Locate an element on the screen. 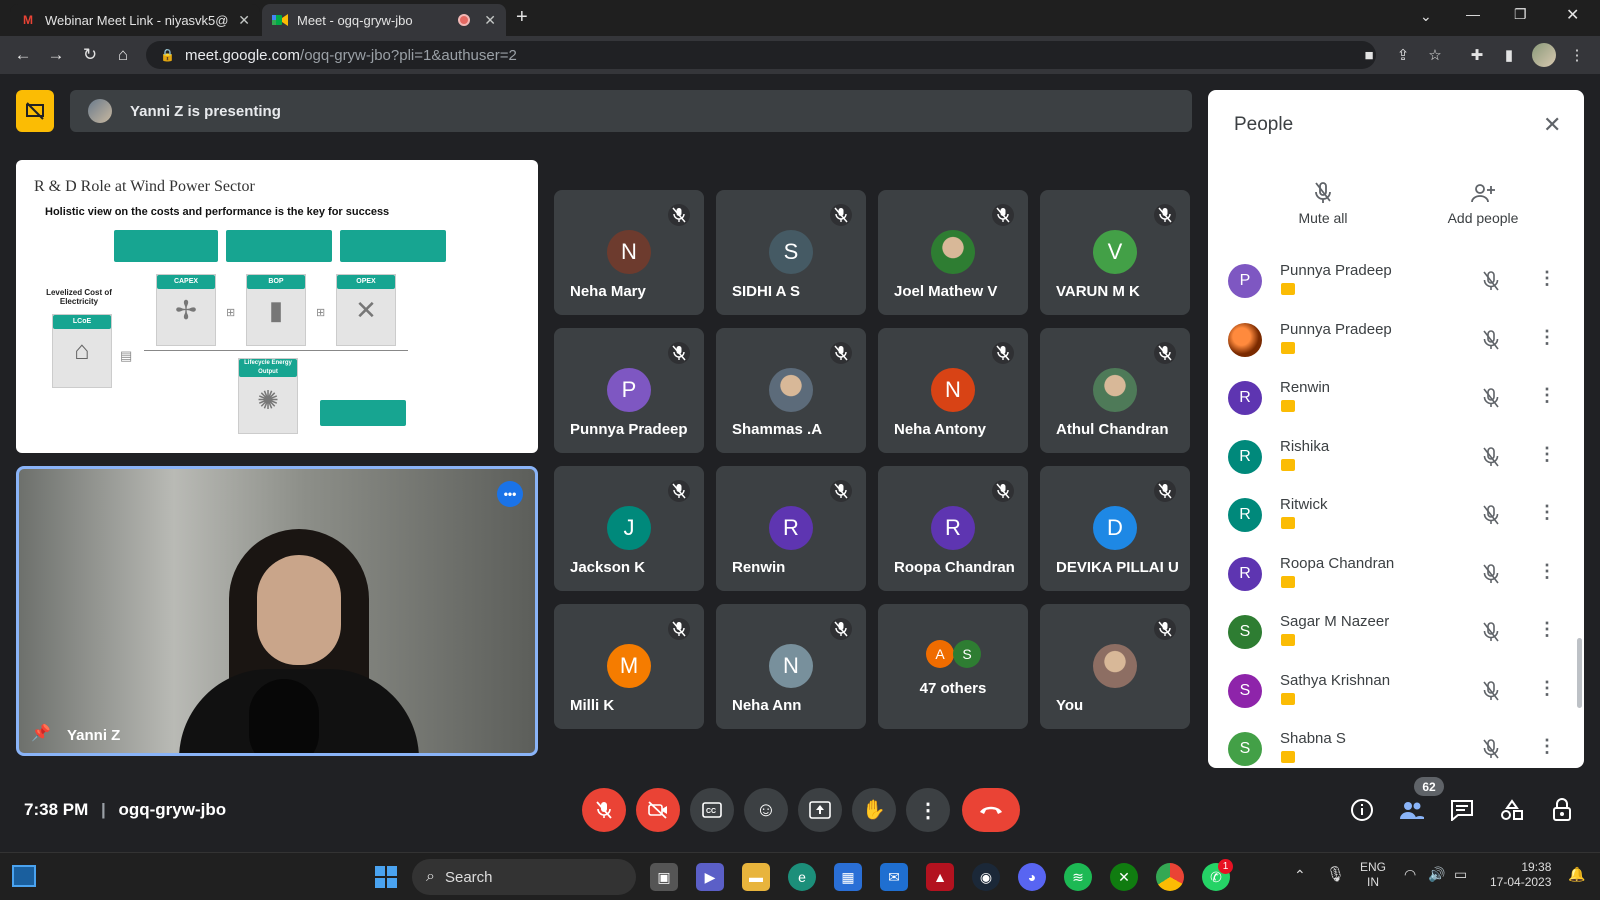 This screenshot has height=900, width=1600. input-language: ENG IN is located at coordinates (1373, 875).